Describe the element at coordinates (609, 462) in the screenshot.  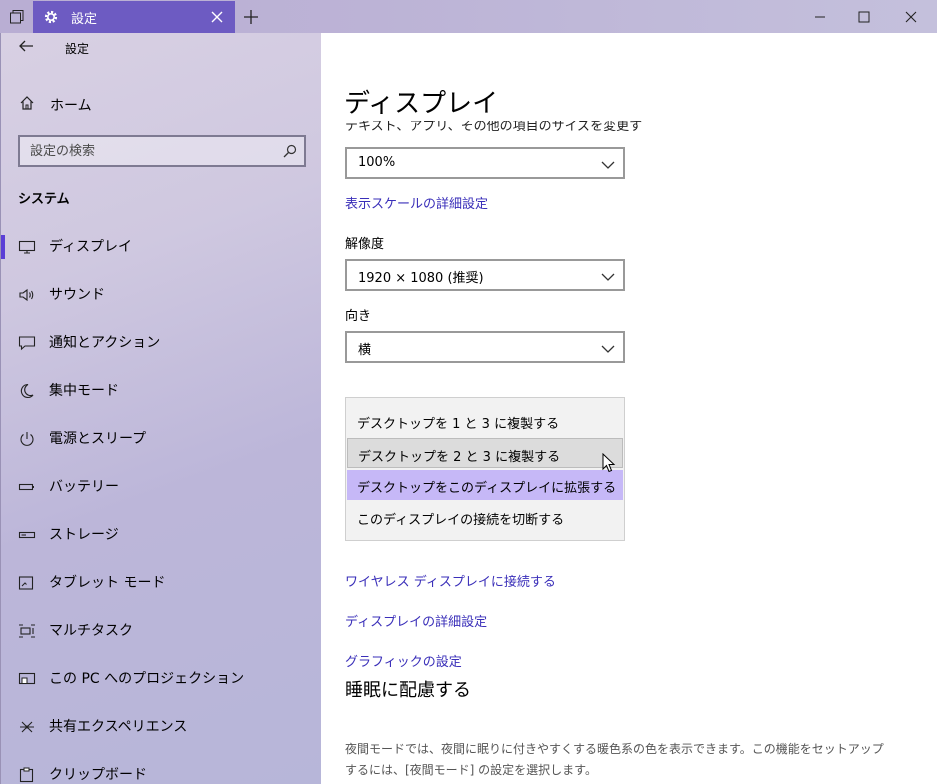
I see `mouse-cursor-icon` at that location.